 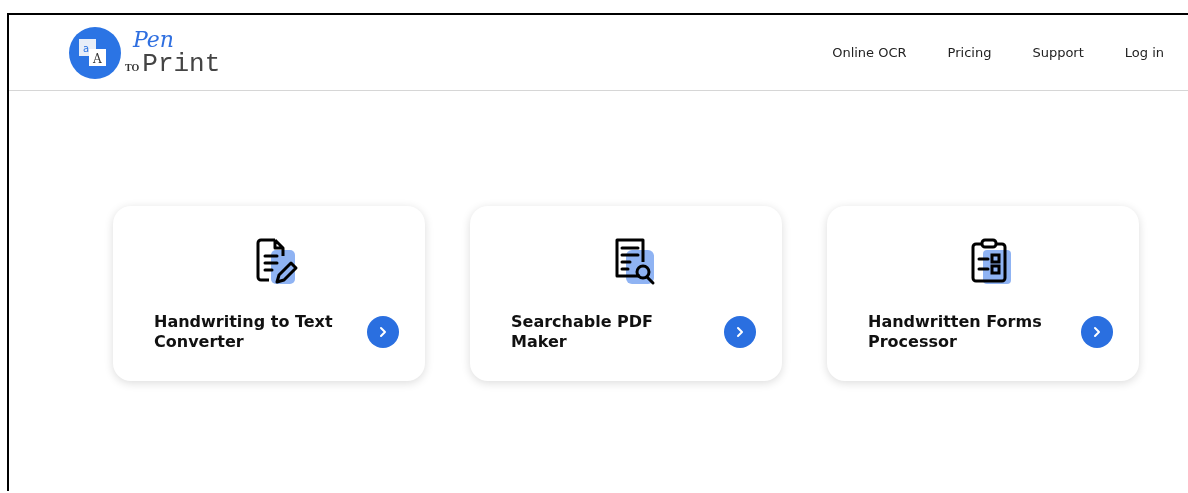 I want to click on card-title: Searchable PDF Maker, so click(x=583, y=332).